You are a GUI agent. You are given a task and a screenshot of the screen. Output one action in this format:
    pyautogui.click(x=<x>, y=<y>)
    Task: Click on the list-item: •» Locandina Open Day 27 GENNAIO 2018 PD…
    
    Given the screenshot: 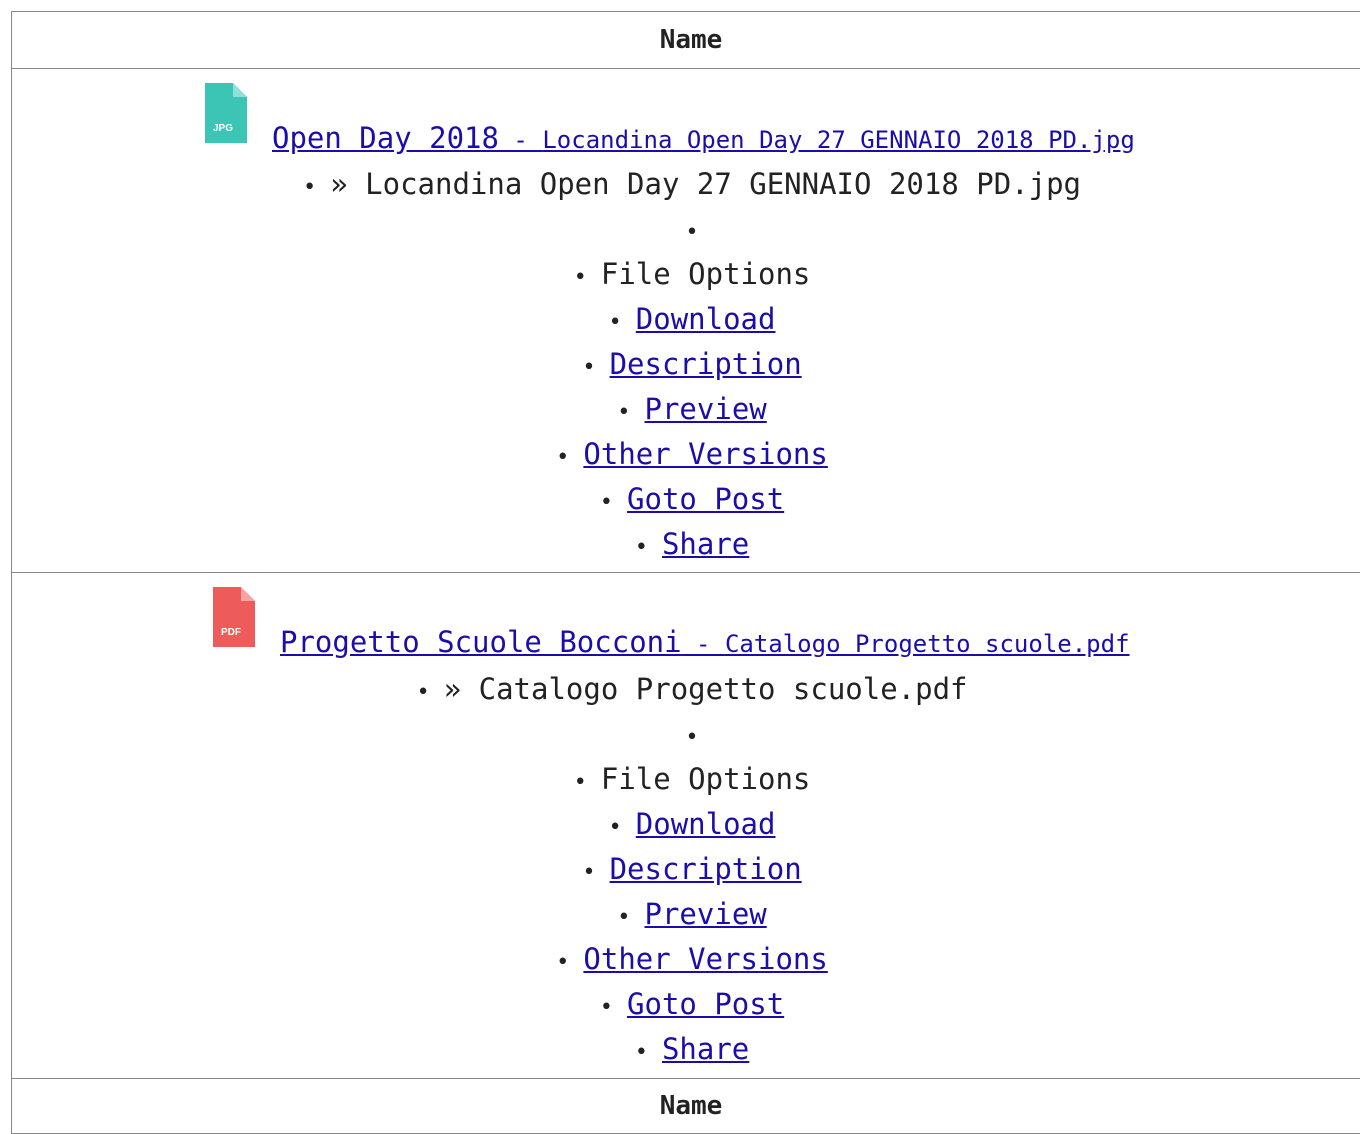 What is the action you would take?
    pyautogui.click(x=686, y=184)
    